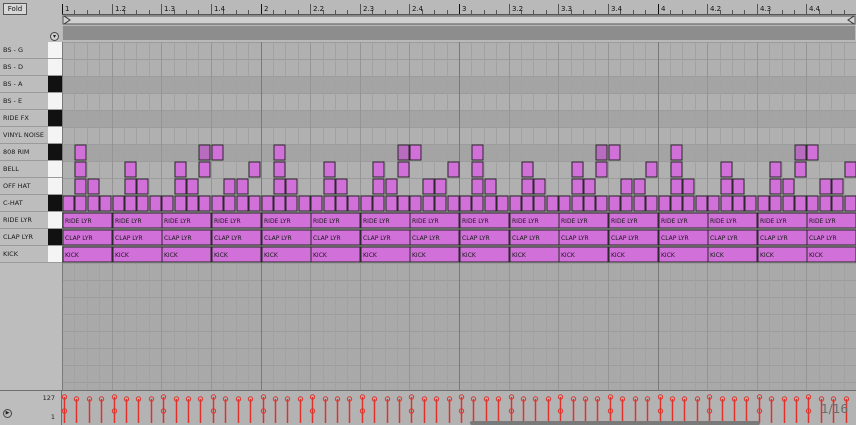  What do you see at coordinates (319, 9) in the screenshot?
I see `bar-label: 2.2` at bounding box center [319, 9].